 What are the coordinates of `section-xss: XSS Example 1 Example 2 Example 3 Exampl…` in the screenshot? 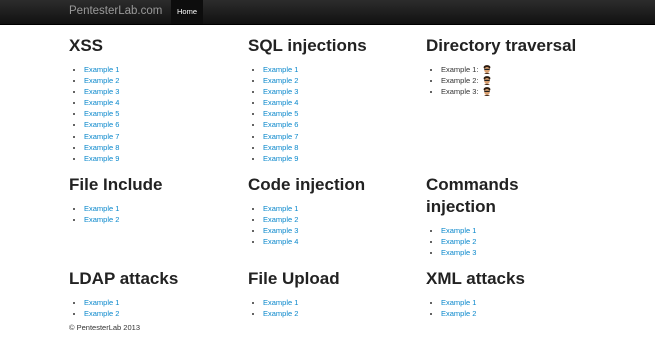 It's located at (156, 99).